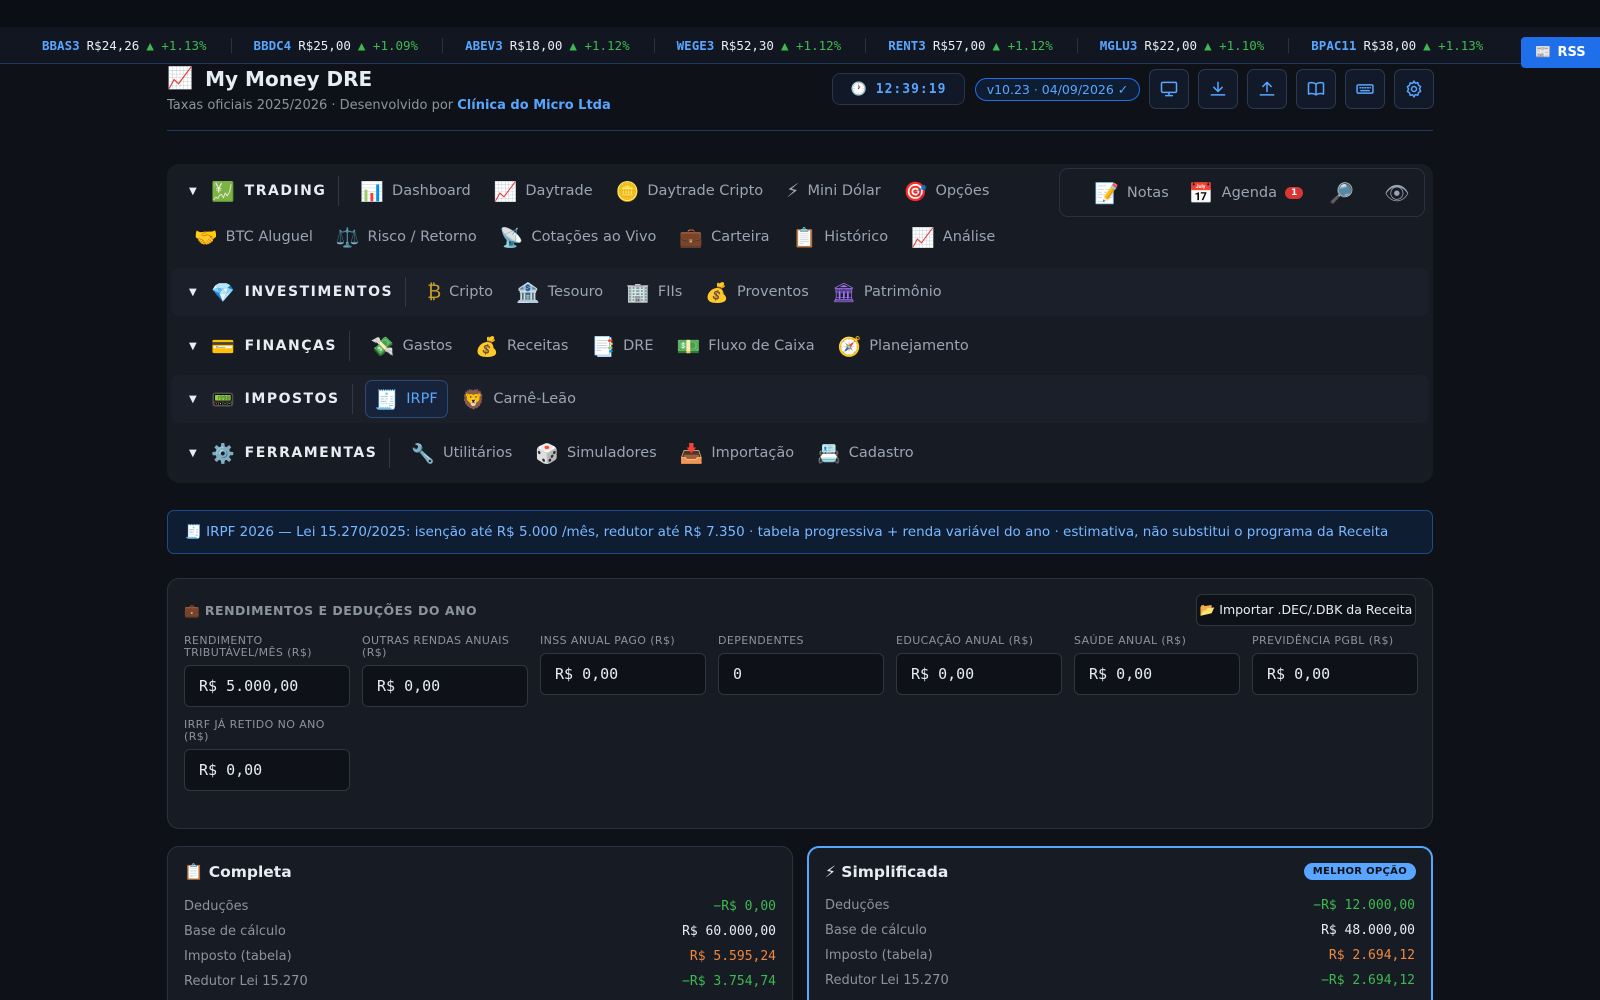 This screenshot has height=1000, width=1600. Describe the element at coordinates (559, 292) in the screenshot. I see `nav-tesouro: 🏦 Tesouro` at that location.